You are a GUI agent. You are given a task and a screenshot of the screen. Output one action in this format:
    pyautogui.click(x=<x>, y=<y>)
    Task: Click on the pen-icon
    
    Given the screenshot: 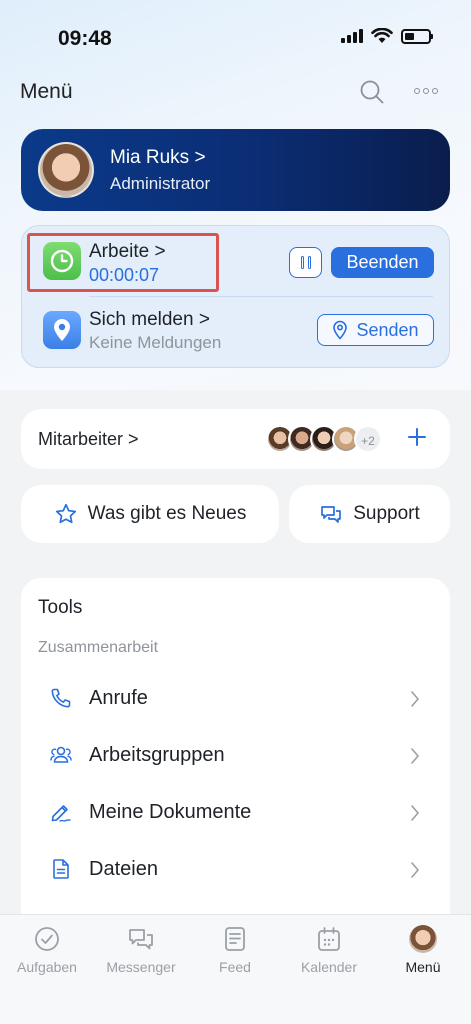 What is the action you would take?
    pyautogui.click(x=61, y=813)
    